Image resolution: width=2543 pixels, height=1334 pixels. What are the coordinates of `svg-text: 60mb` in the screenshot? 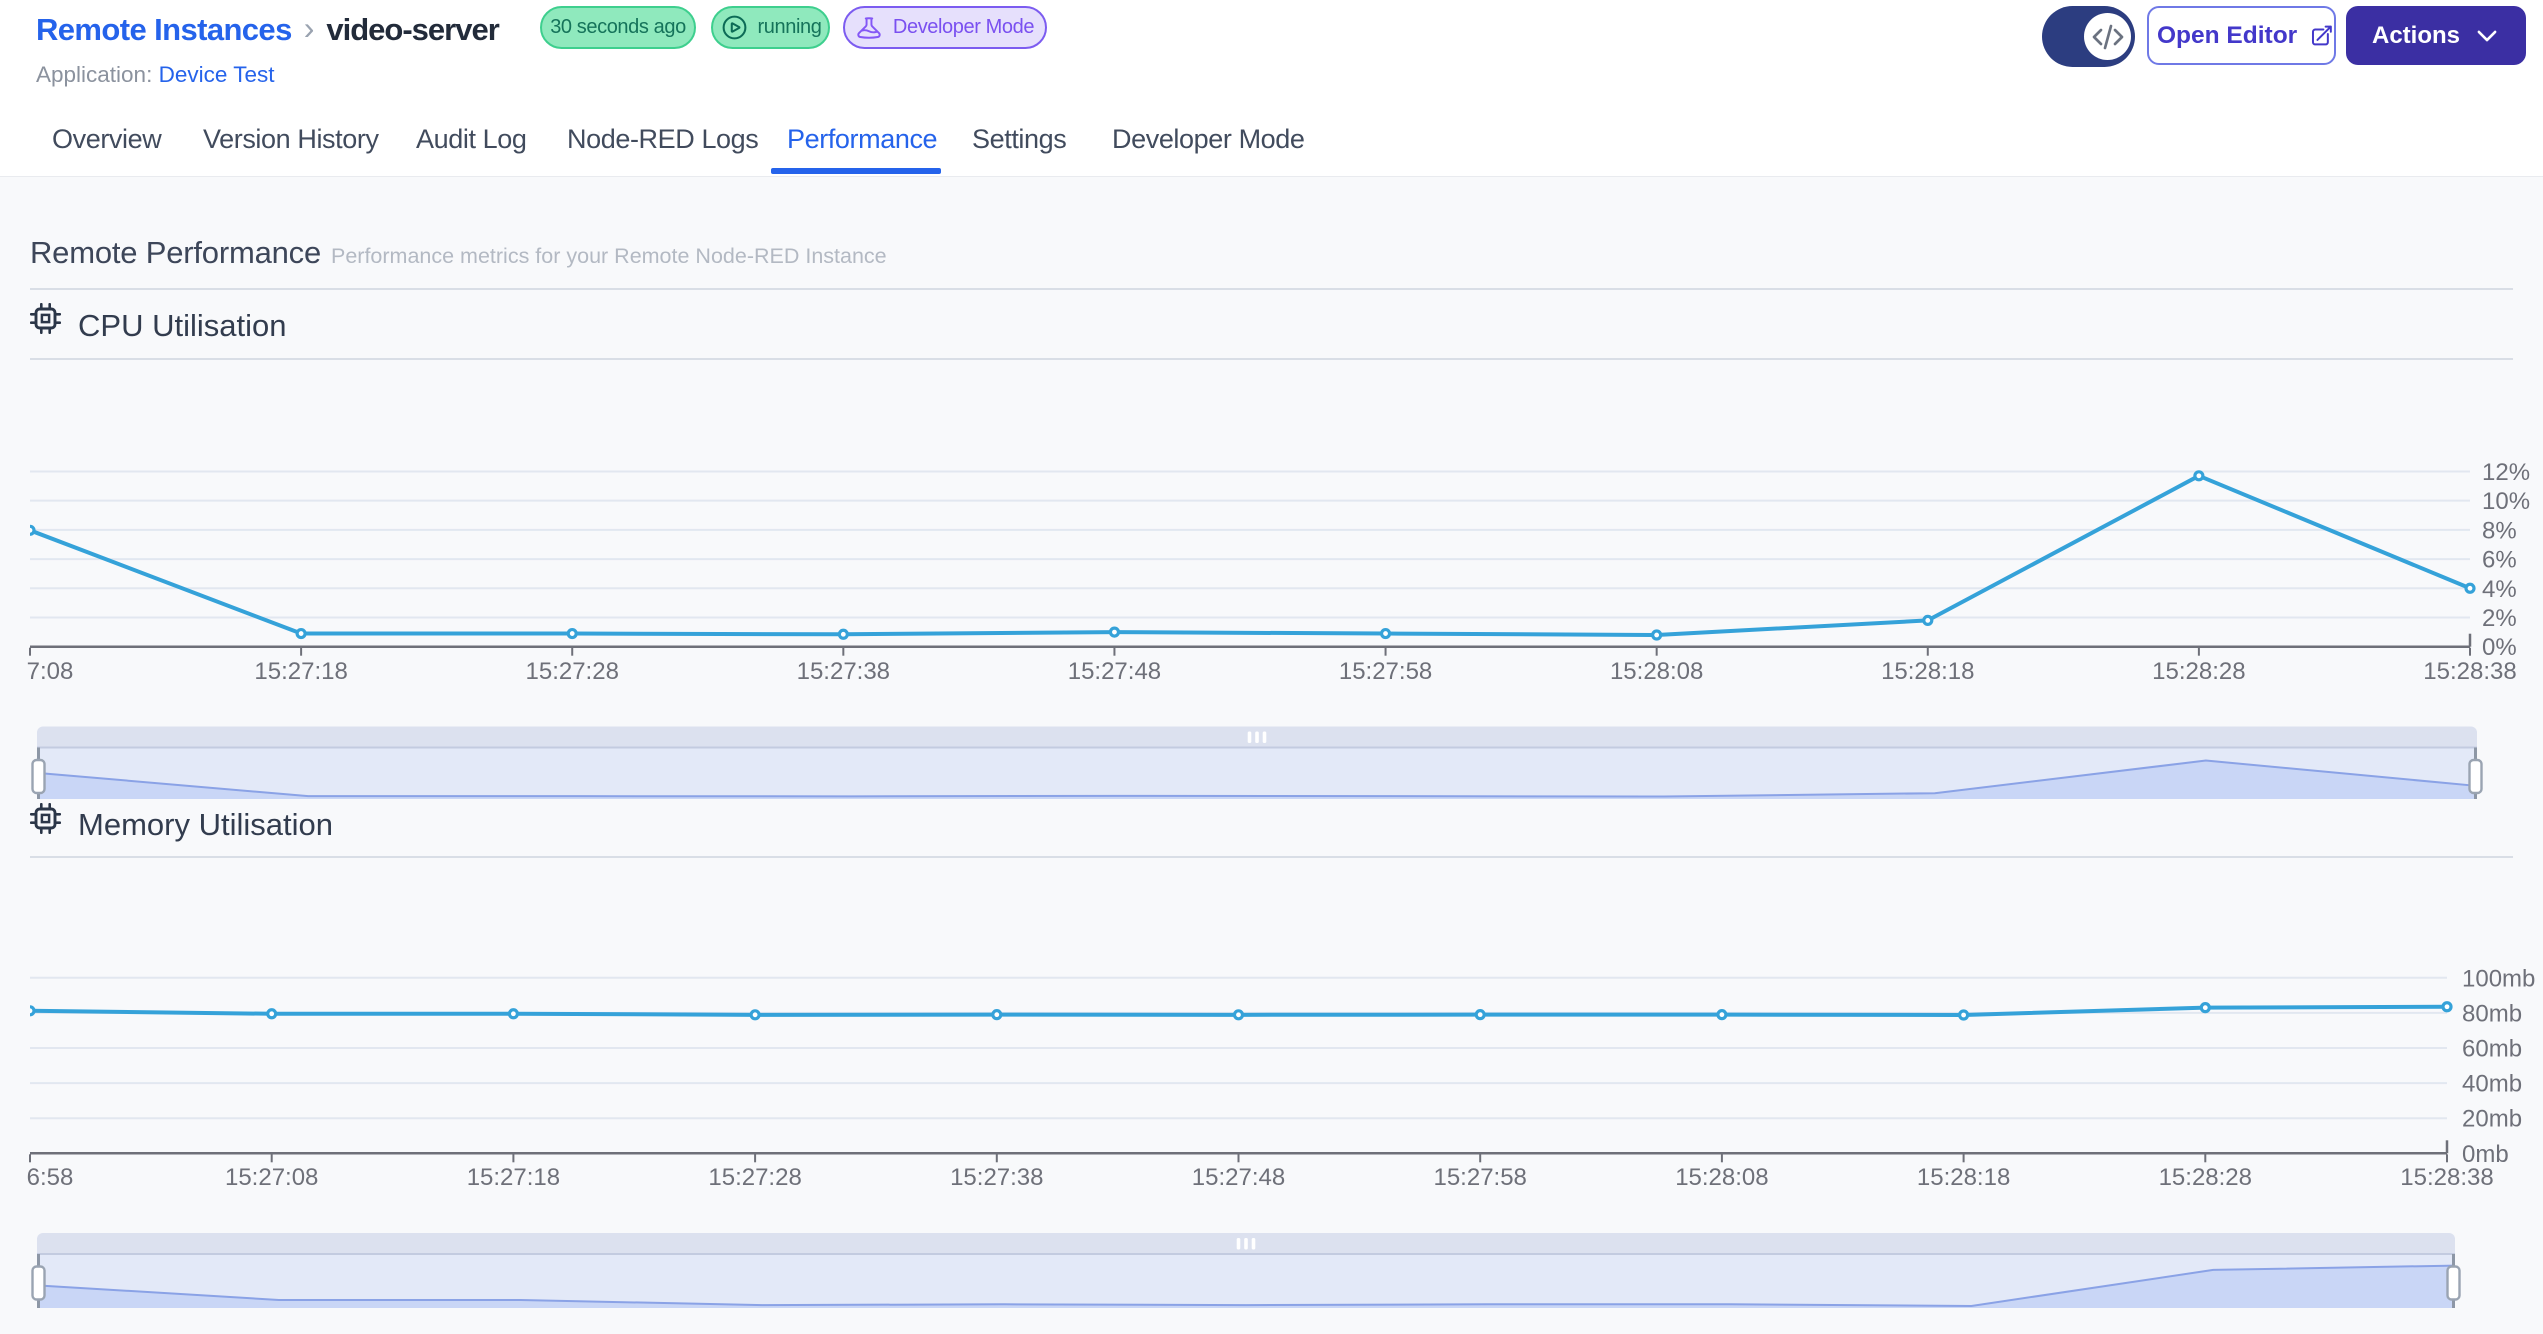 It's located at (2492, 1049).